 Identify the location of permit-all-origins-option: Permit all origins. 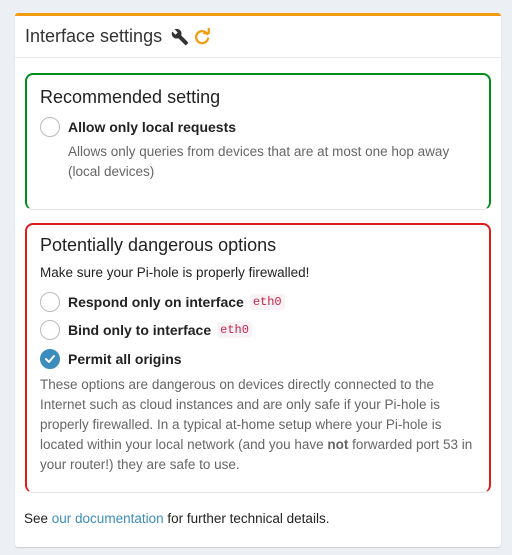
(111, 359).